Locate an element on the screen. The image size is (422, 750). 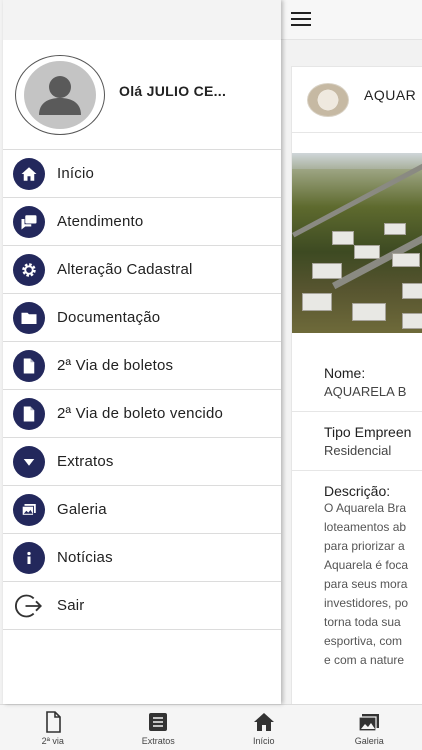
nav-label: 2ª via is located at coordinates (52, 740).